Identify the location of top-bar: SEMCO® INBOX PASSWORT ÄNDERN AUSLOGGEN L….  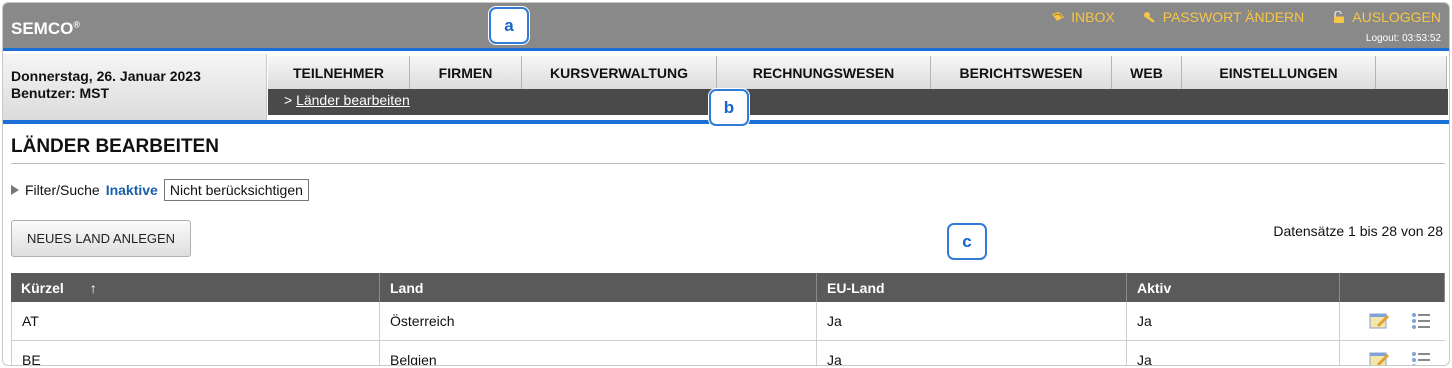
(726, 27).